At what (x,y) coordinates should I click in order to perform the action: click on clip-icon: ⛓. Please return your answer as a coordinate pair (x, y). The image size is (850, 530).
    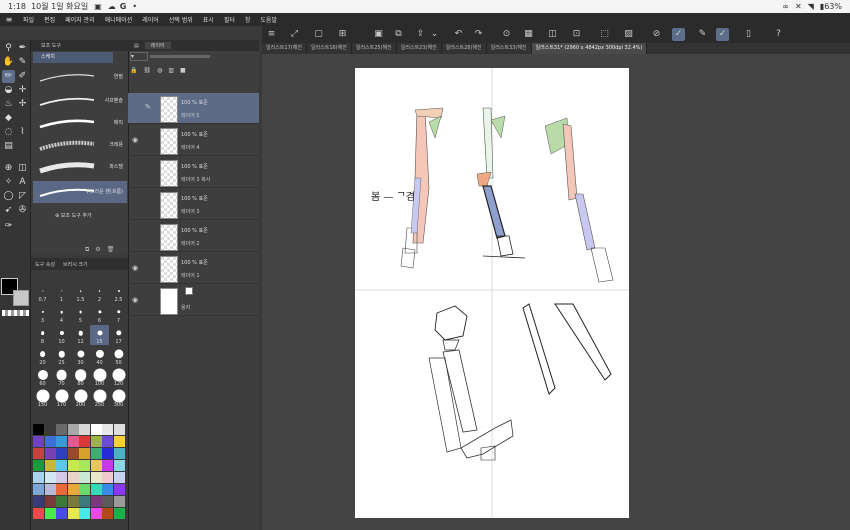
    Looking at the image, I should click on (150, 70).